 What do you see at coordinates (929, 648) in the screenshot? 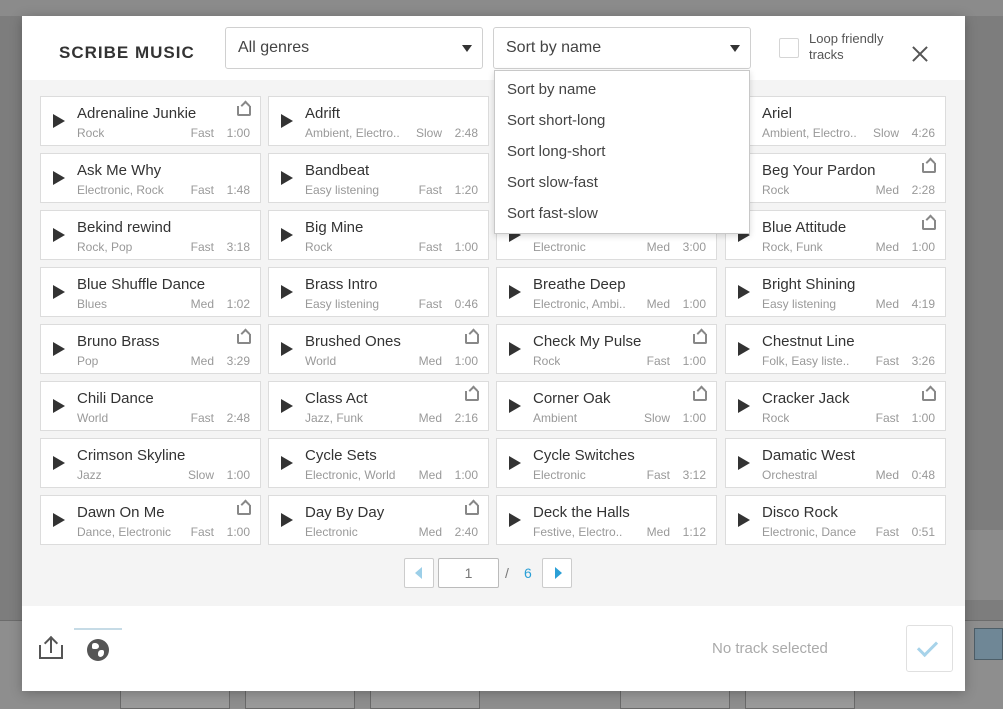
I see `confirm-button` at bounding box center [929, 648].